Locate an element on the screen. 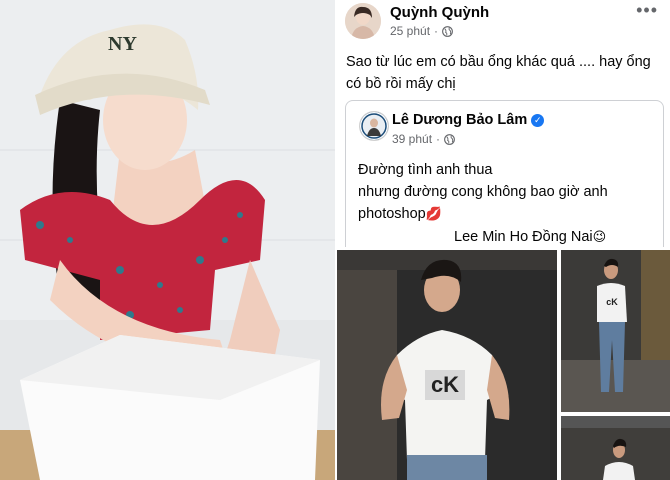 This screenshot has width=670, height=480. shared-text-segment: photoshop is located at coordinates (392, 214).